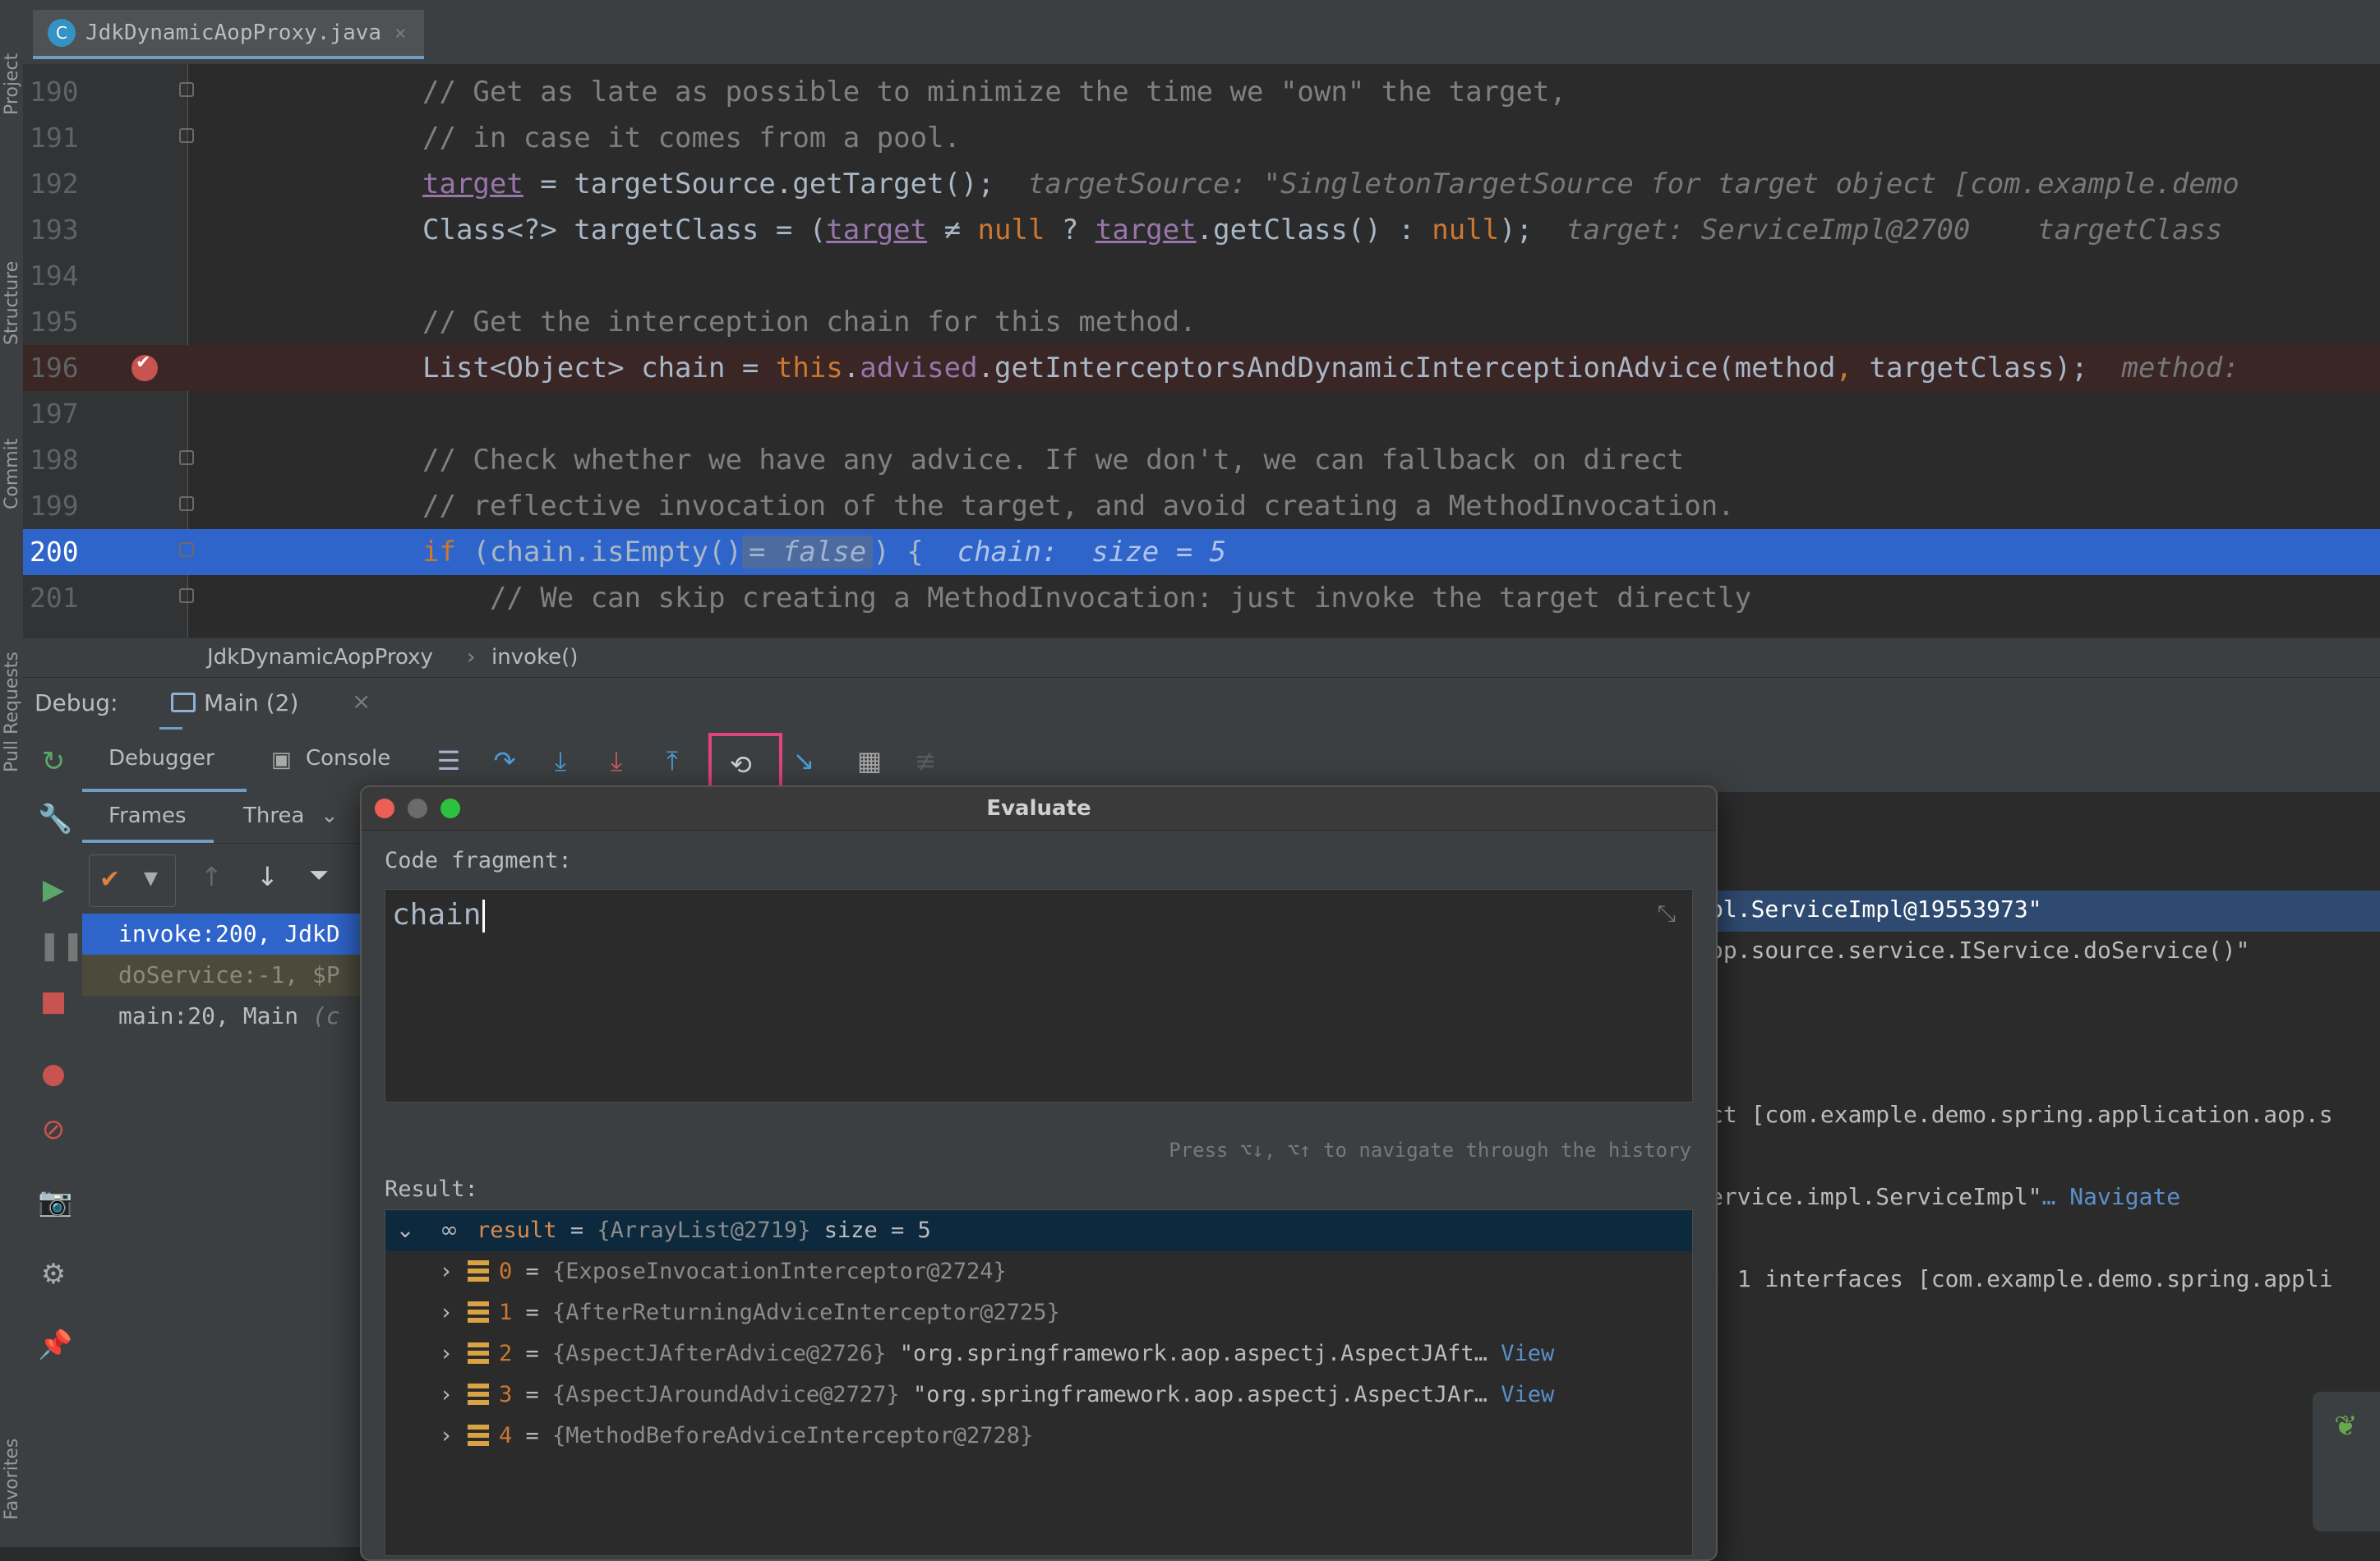  Describe the element at coordinates (267, 877) in the screenshot. I see `frame-down-icon: ↓` at that location.